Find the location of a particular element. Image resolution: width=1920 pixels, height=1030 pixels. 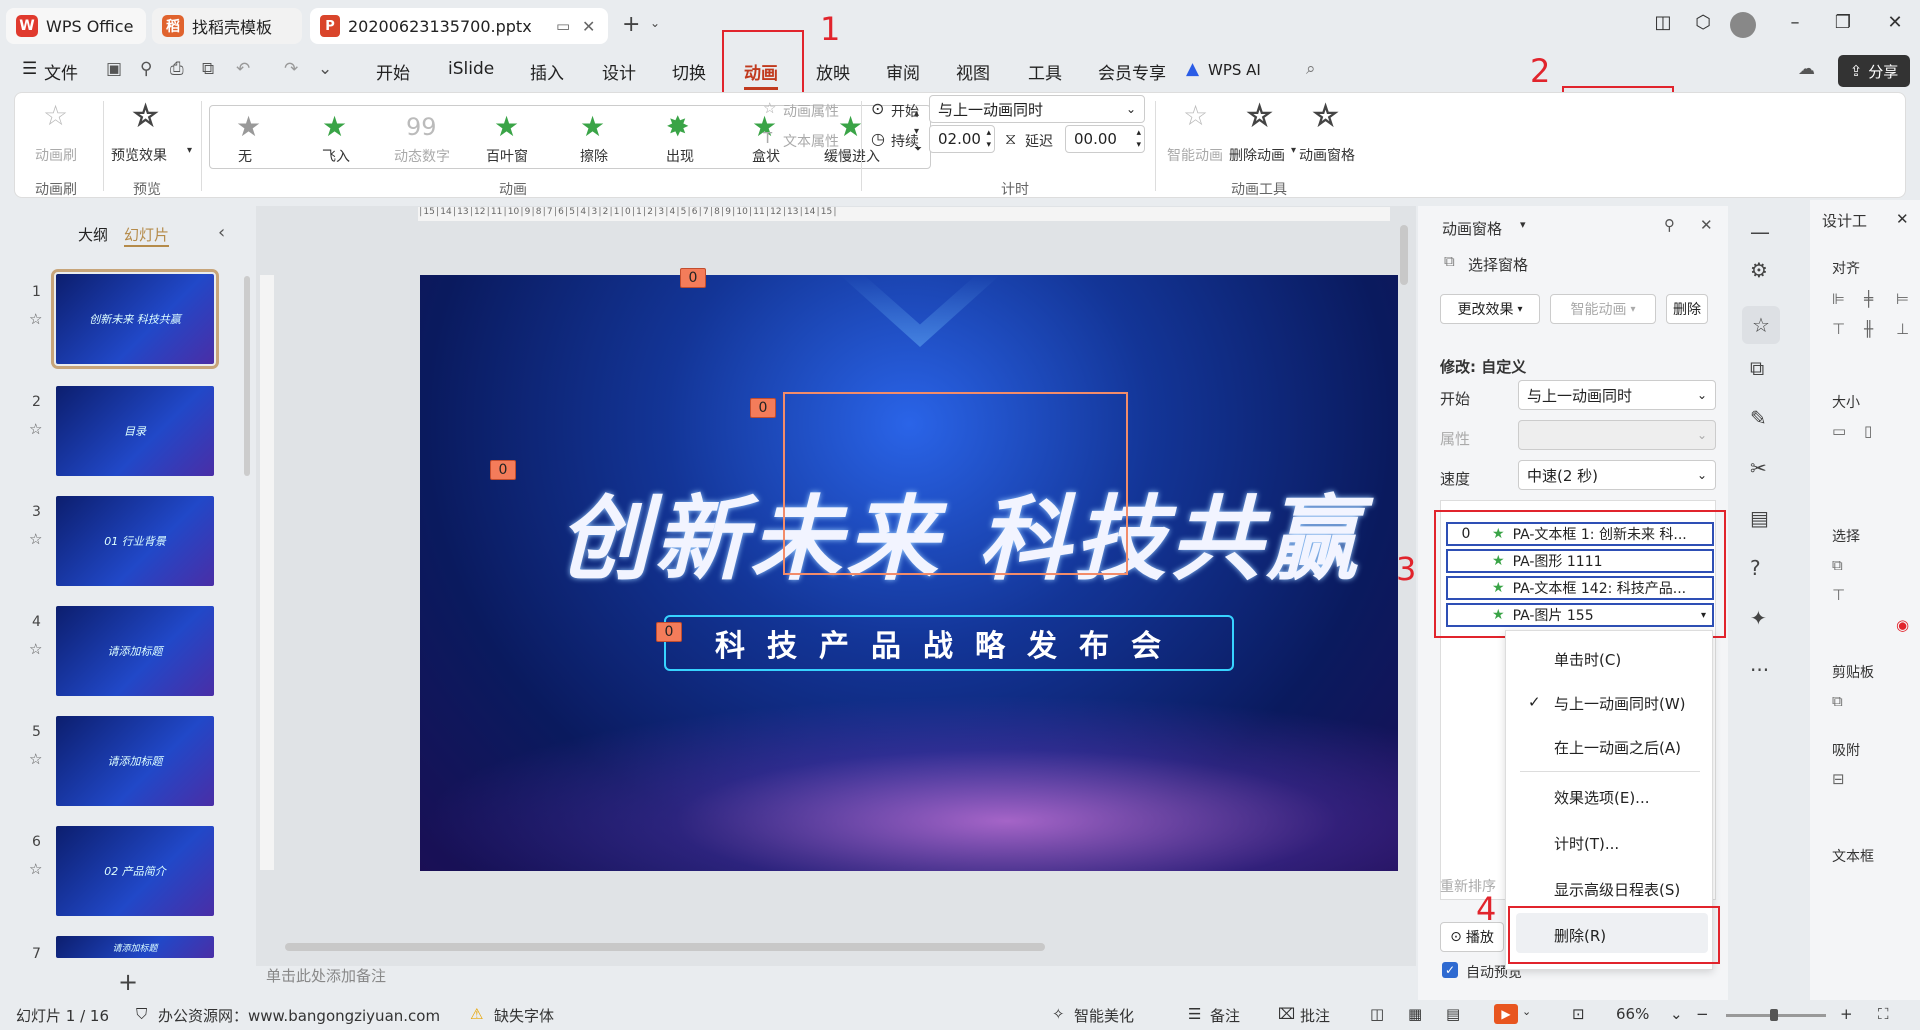

menu-on-click: 单击时(C) is located at coordinates (1587, 659).